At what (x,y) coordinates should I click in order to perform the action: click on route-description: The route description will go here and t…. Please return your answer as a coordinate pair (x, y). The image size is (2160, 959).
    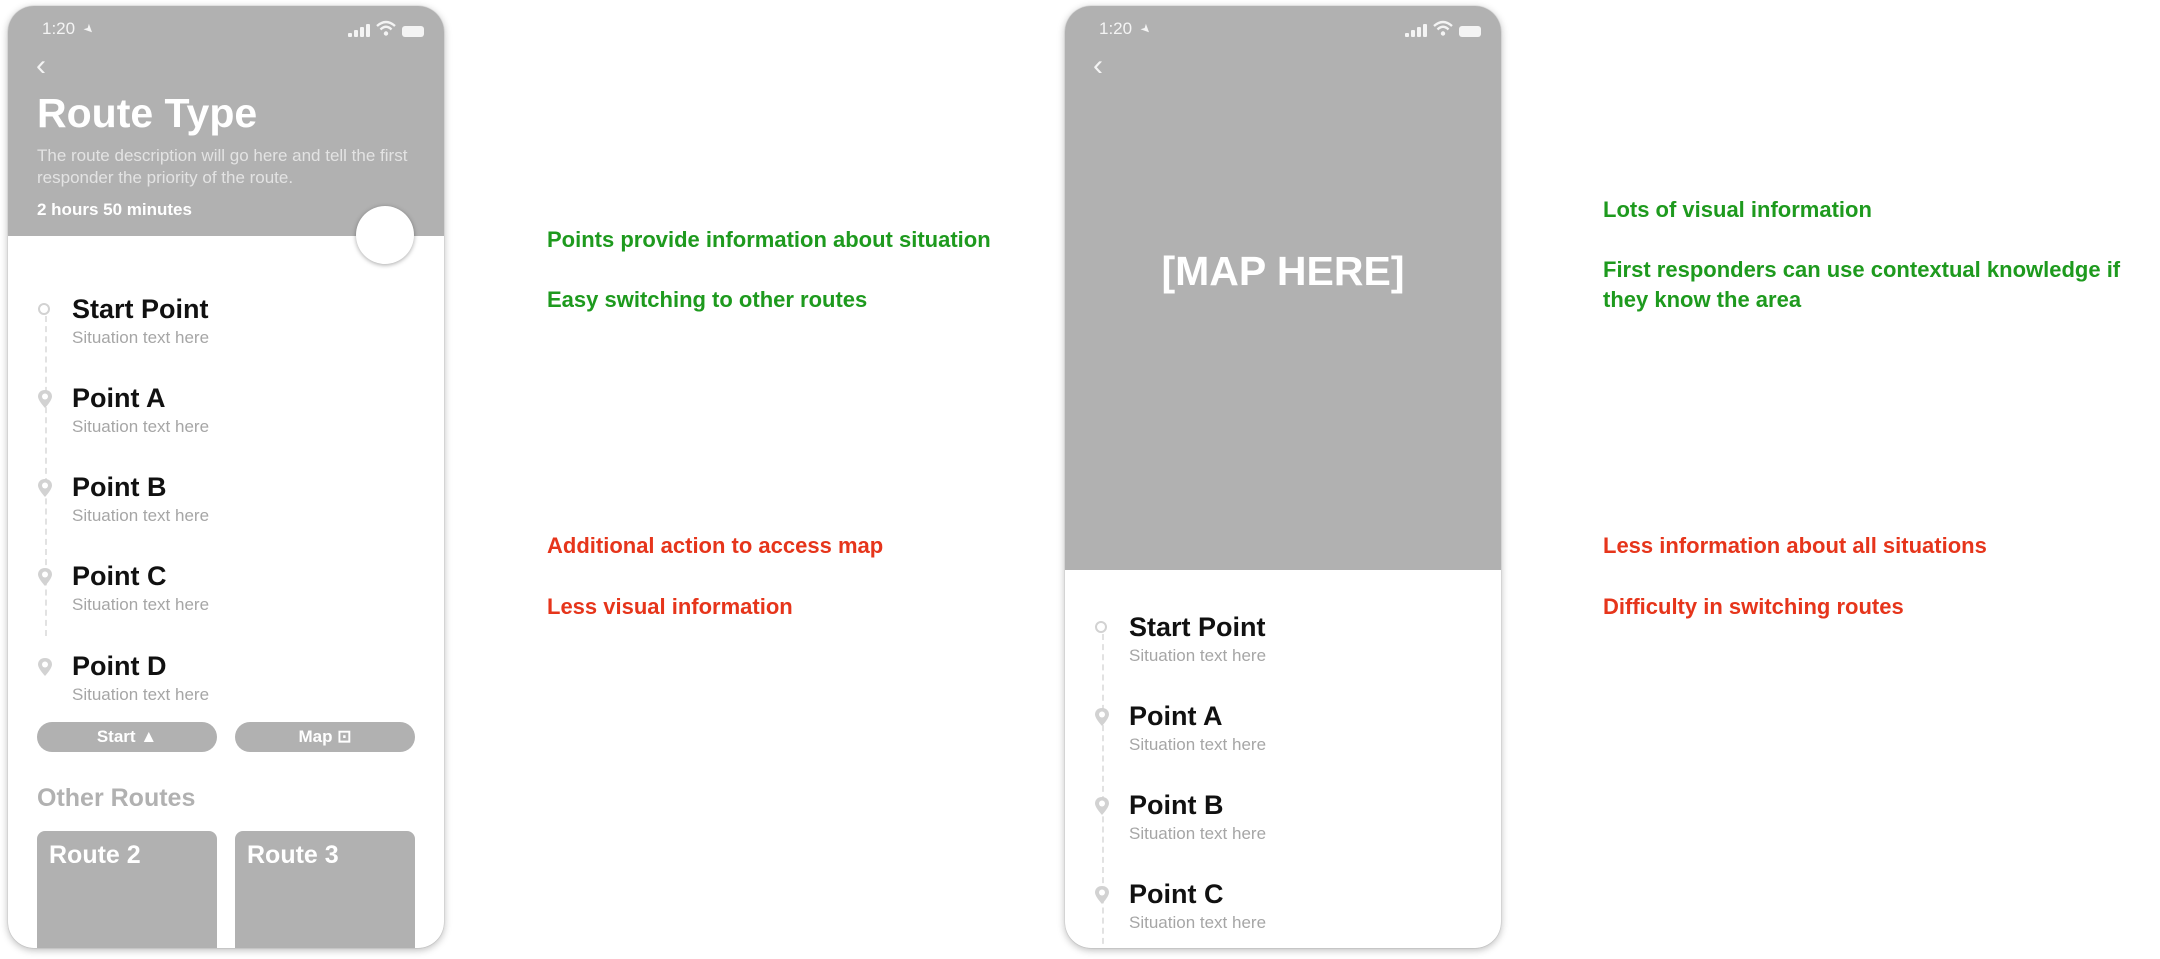
    Looking at the image, I should click on (222, 166).